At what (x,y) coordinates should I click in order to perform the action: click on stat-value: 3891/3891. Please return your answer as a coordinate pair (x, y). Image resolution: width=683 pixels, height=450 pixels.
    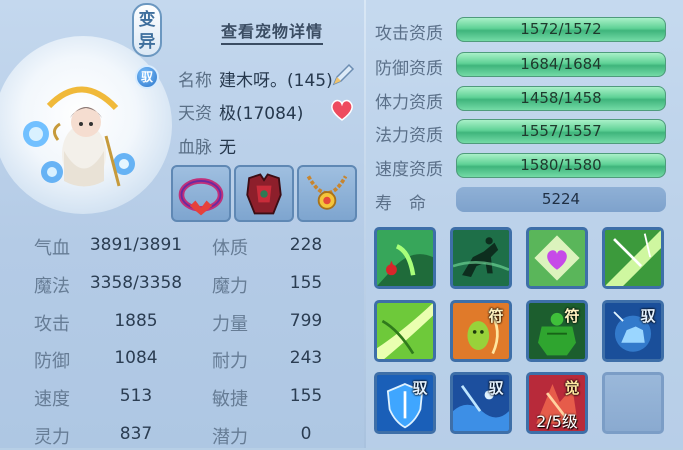
    Looking at the image, I should click on (136, 245).